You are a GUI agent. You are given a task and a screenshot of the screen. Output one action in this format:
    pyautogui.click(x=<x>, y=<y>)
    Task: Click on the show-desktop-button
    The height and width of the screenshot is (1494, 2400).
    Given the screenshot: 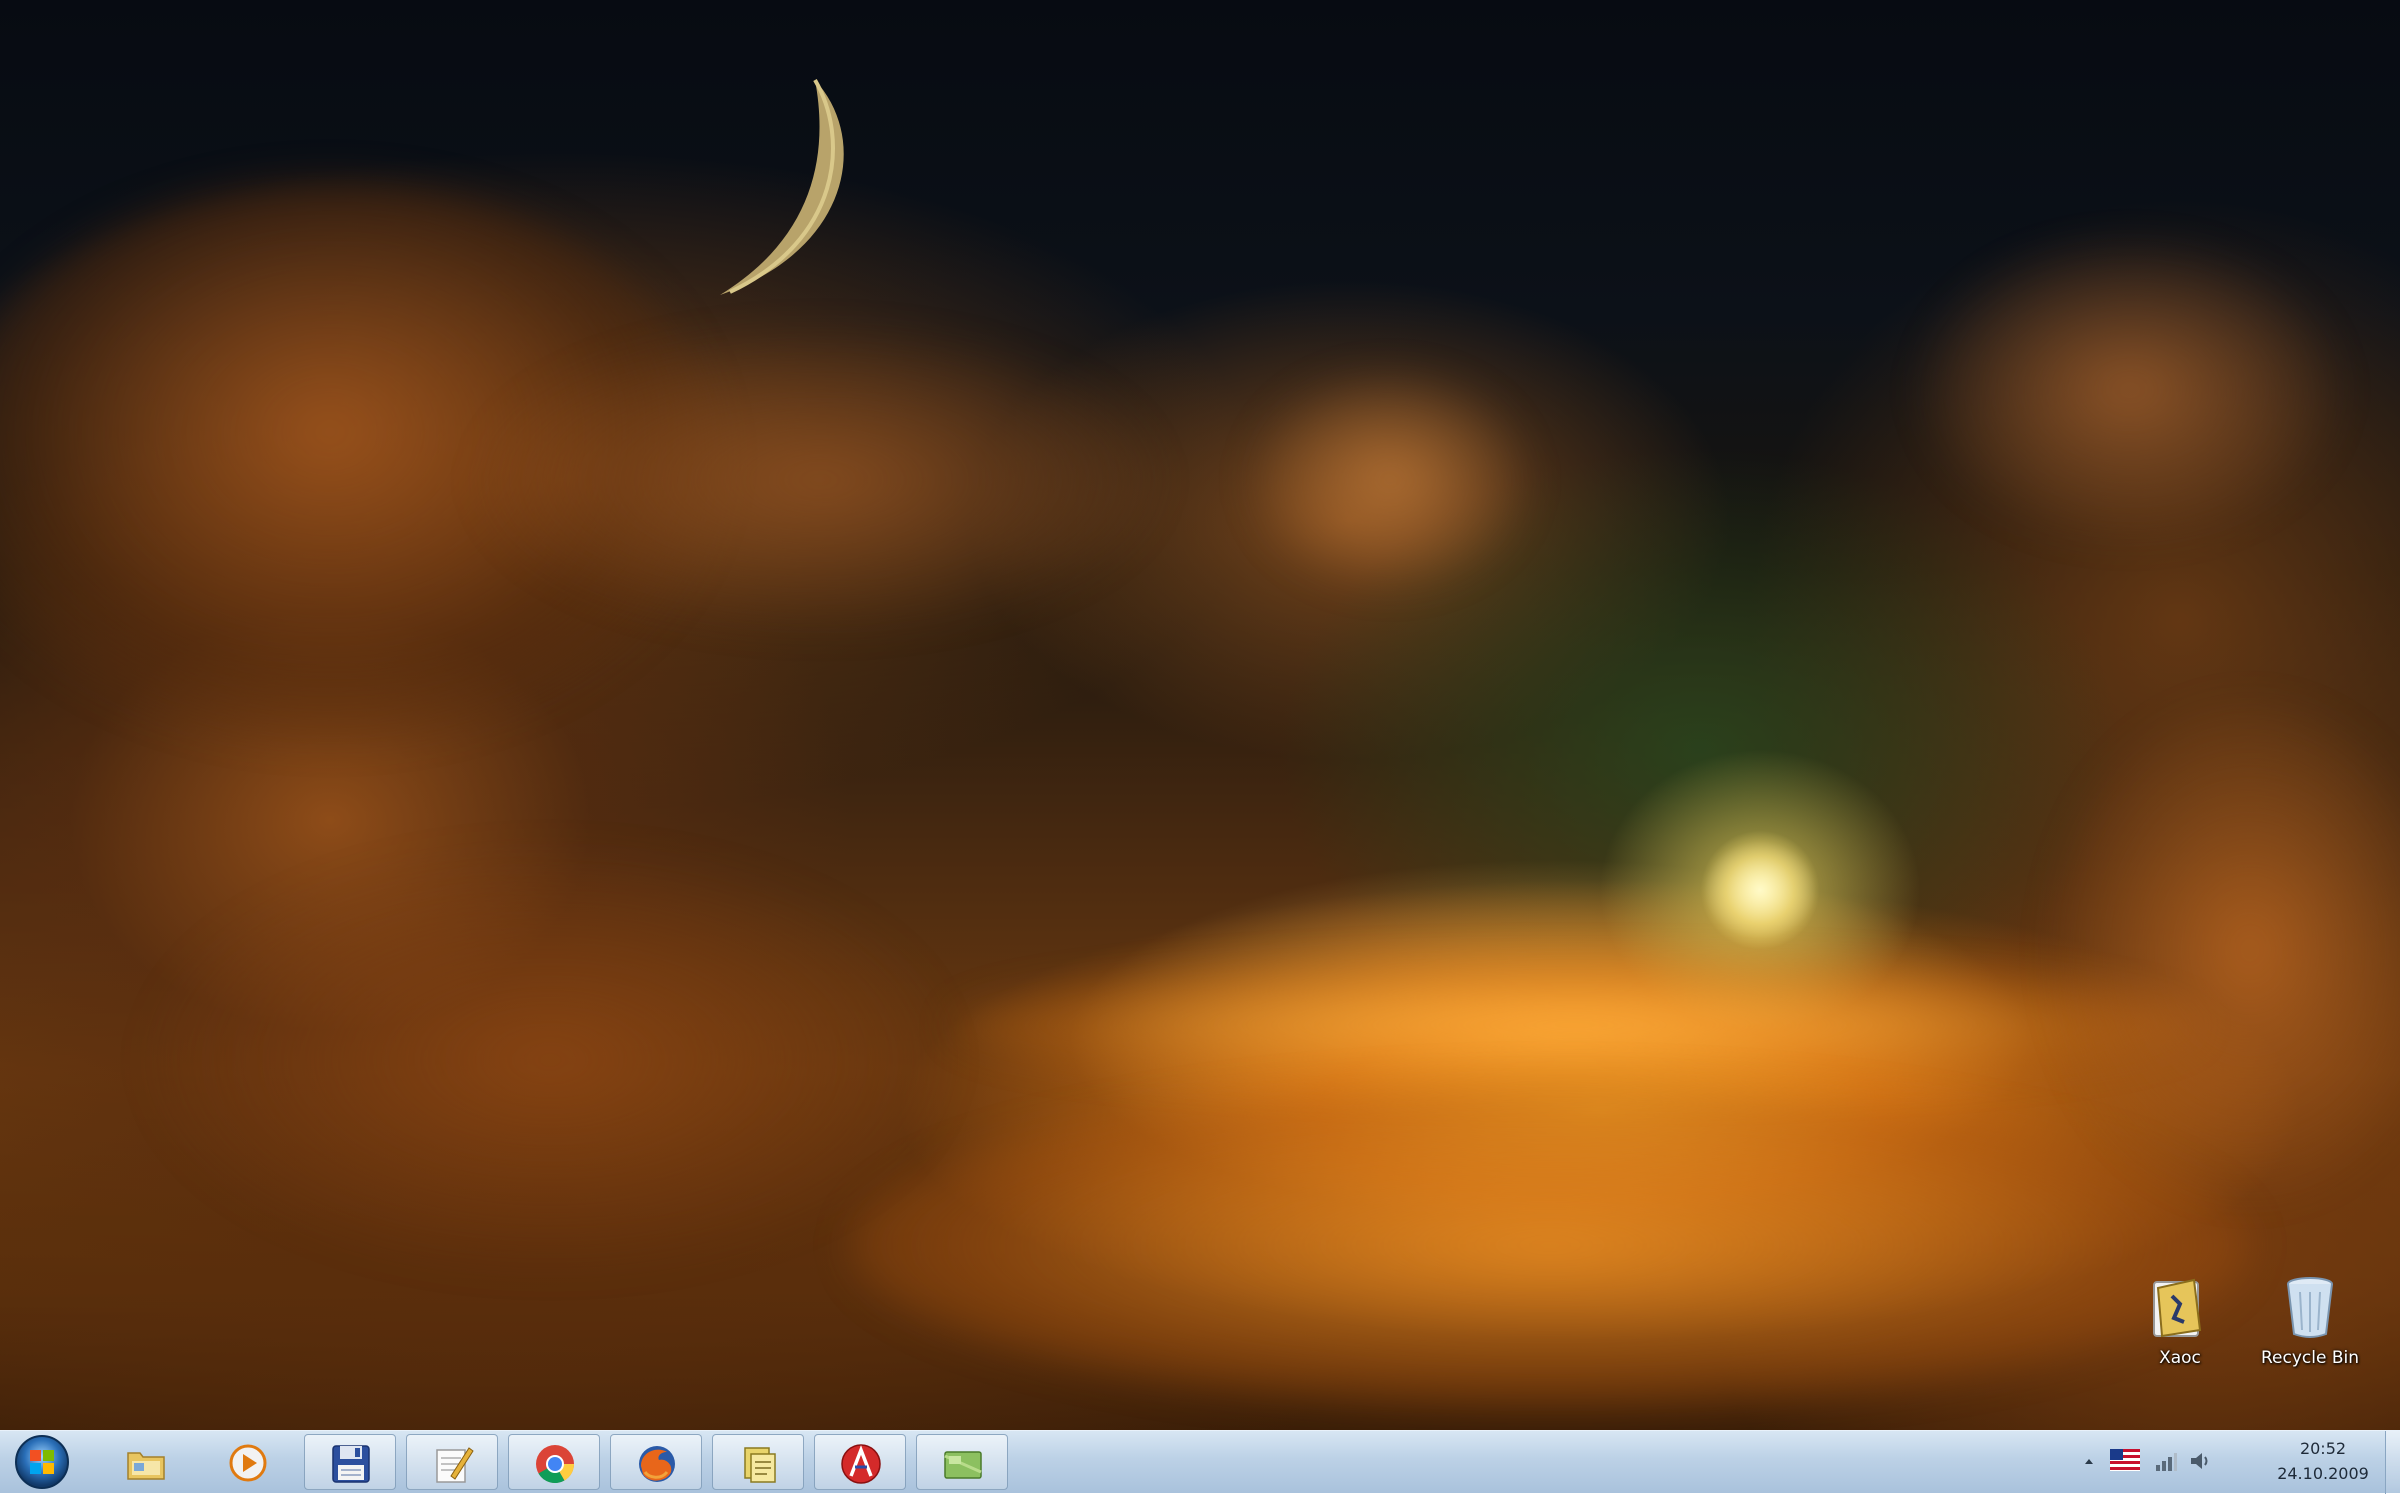 What is the action you would take?
    pyautogui.click(x=2392, y=1462)
    